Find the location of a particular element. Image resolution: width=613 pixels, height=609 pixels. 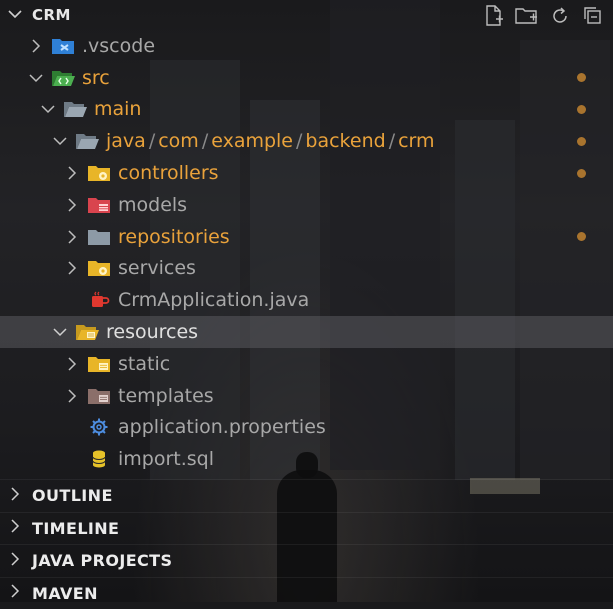

path-segment: crm is located at coordinates (416, 141).